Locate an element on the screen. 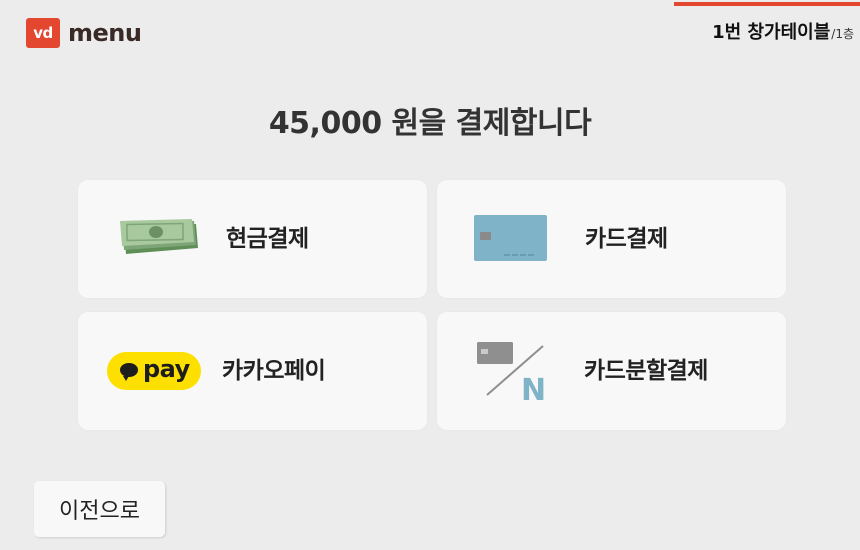 This screenshot has width=860, height=550. card-payment-label: 카드결제 is located at coordinates (626, 239).